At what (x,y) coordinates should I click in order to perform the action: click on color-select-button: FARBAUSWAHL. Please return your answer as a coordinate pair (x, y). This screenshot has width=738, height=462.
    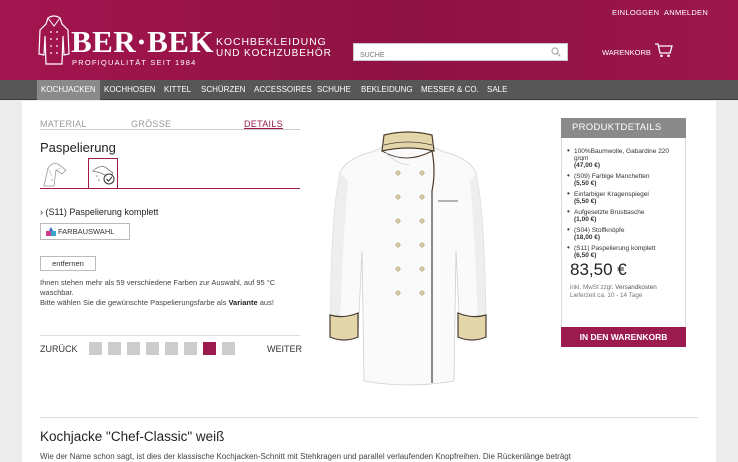
    Looking at the image, I should click on (85, 231).